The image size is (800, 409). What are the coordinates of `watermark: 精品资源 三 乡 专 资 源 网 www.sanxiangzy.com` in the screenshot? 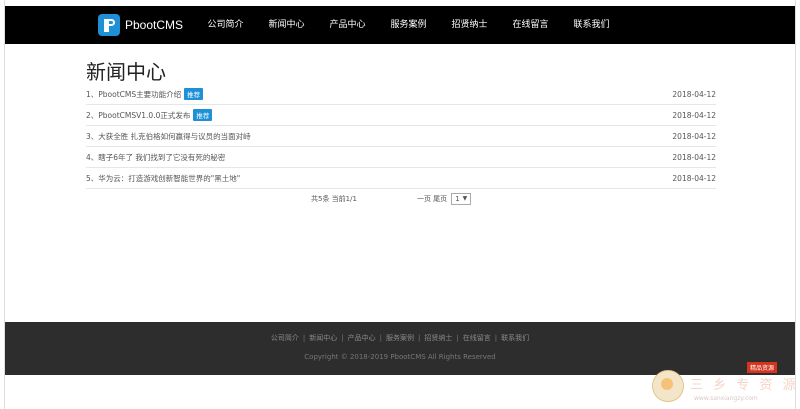 It's located at (724, 384).